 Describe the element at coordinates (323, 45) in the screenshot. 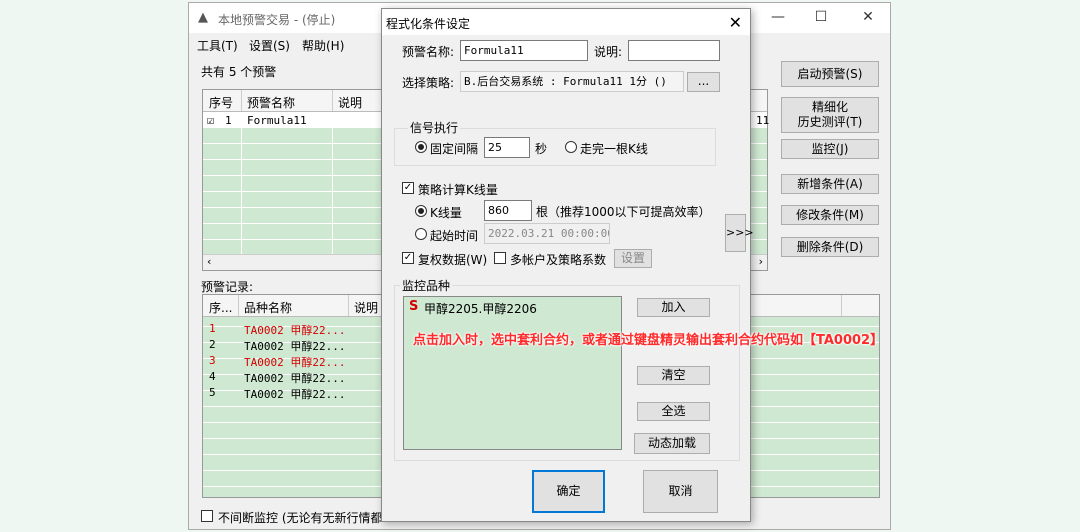

I see `menu-help: 帮助(H)` at that location.